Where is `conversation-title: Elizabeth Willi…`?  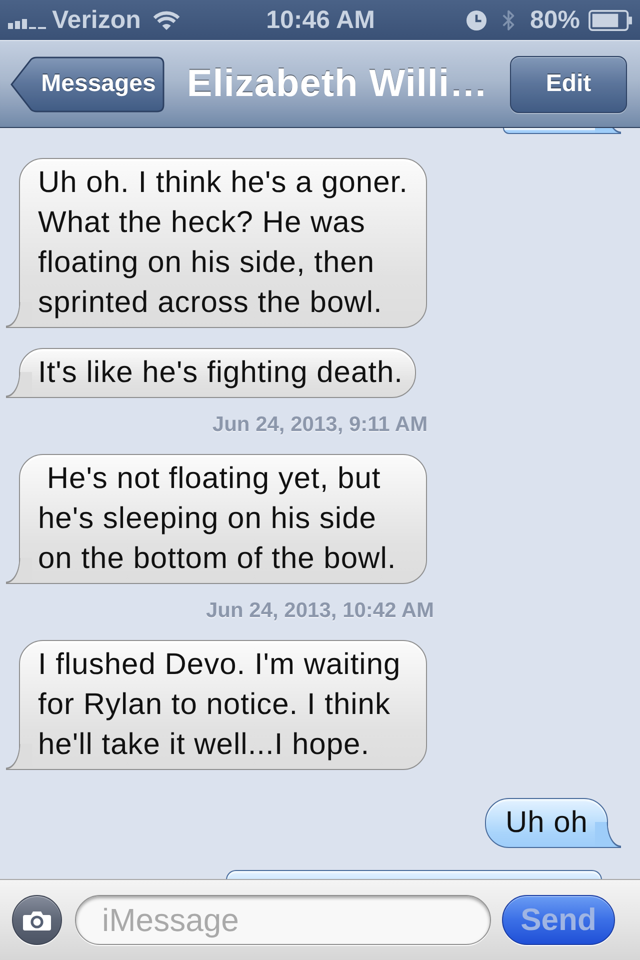
conversation-title: Elizabeth Willi… is located at coordinates (338, 84).